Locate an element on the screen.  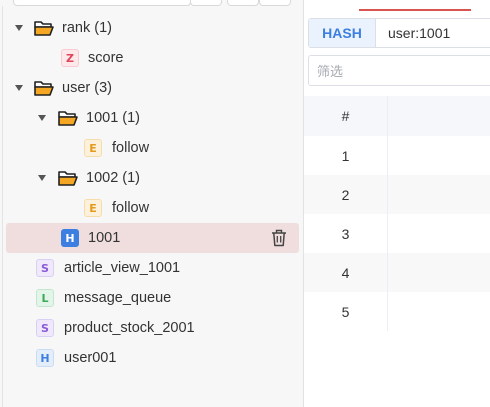
tree-group-1001: 1001 (1) is located at coordinates (152, 118).